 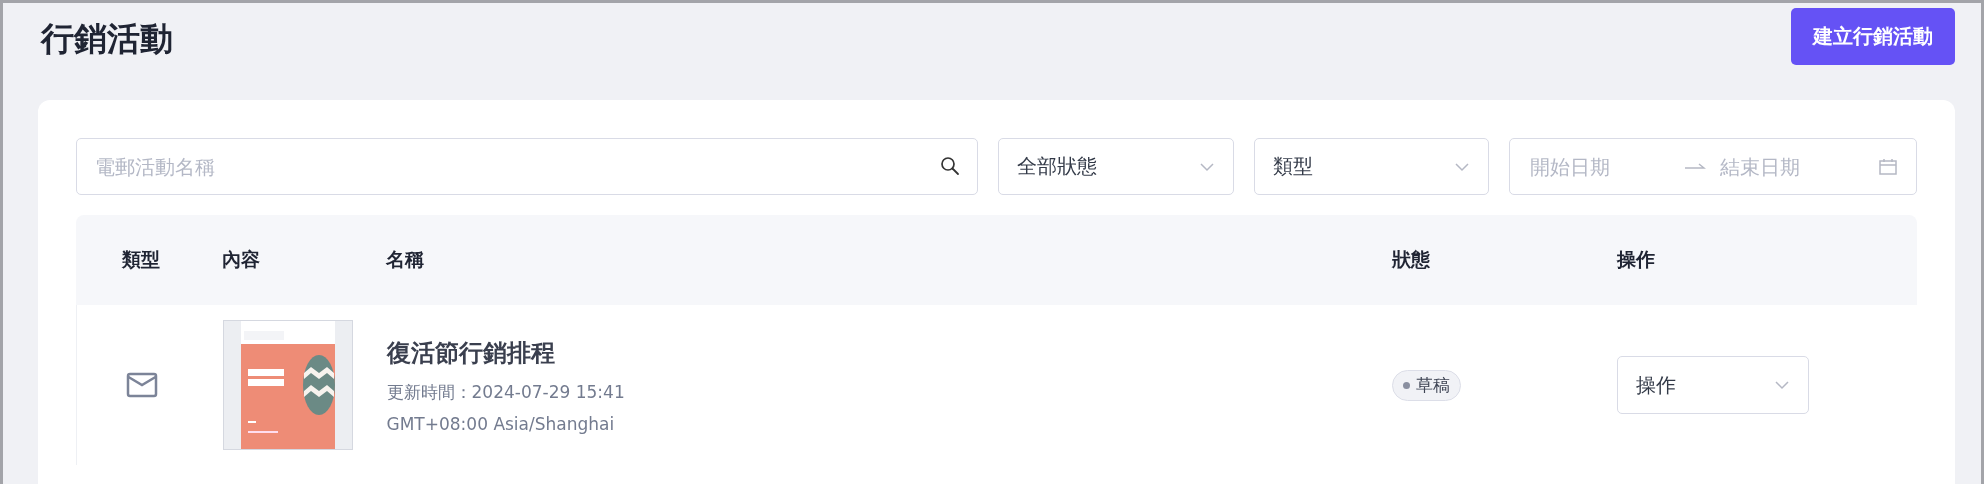 What do you see at coordinates (501, 423) in the screenshot?
I see `timezone: GMT+08:00 Asia/Shanghai` at bounding box center [501, 423].